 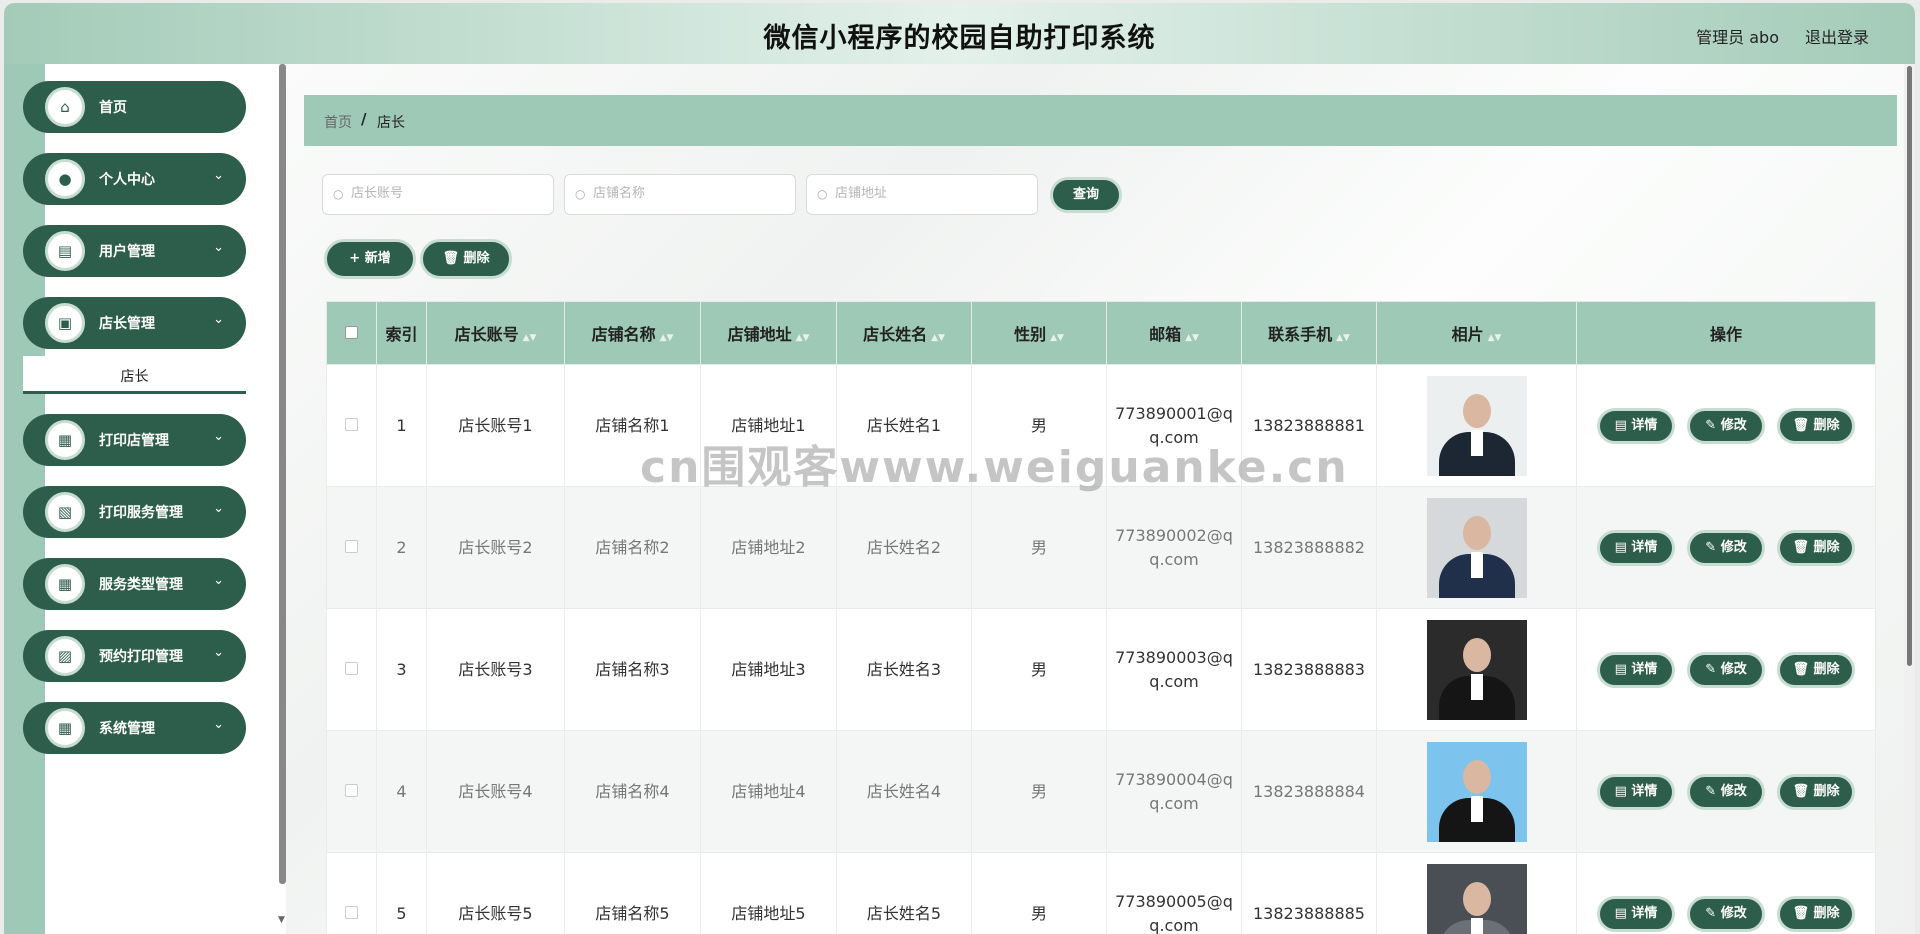 What do you see at coordinates (904, 669) in the screenshot?
I see `cell-name: 店长姓名3` at bounding box center [904, 669].